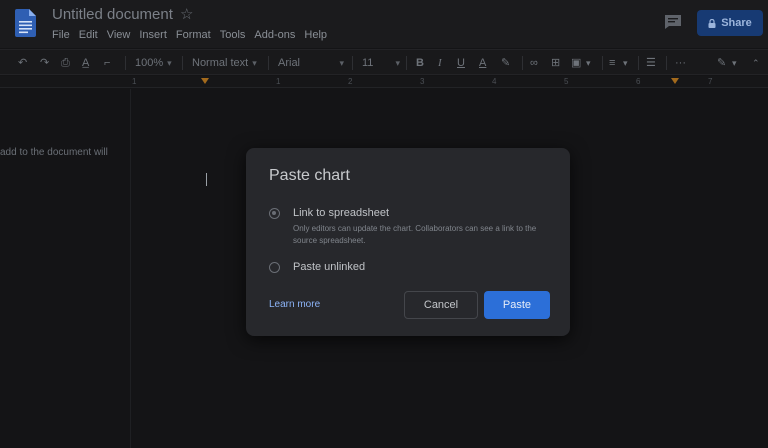  I want to click on document-body-text: add to the document will, so click(54, 152).